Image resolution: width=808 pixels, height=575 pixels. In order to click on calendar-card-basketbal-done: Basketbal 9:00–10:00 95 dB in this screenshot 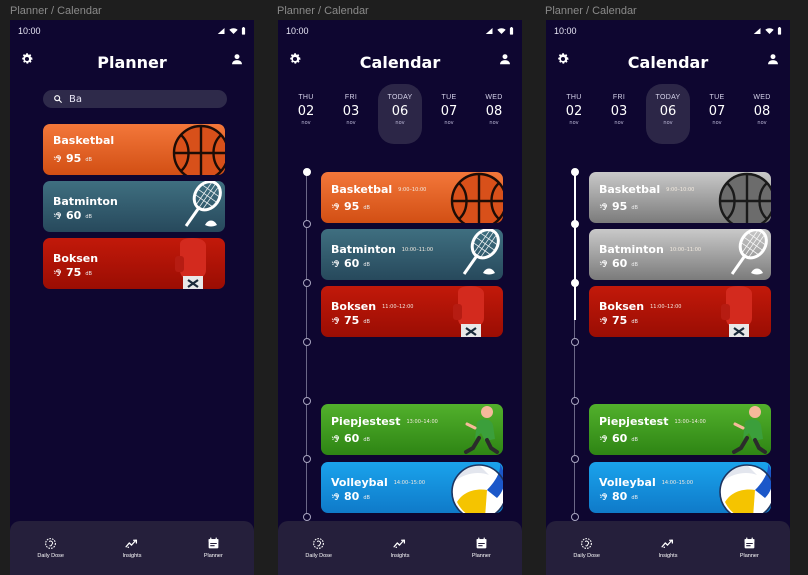, I will do `click(680, 197)`.